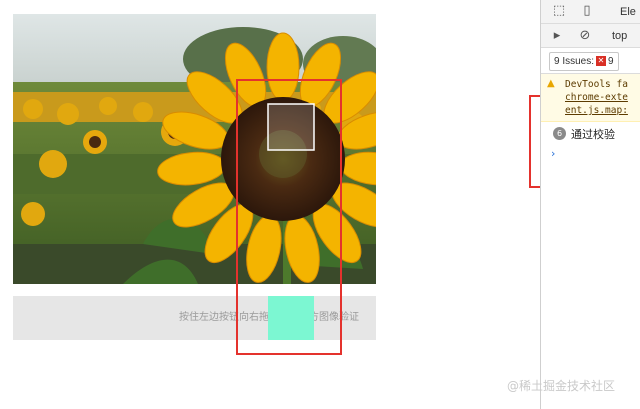 Image resolution: width=640 pixels, height=409 pixels. What do you see at coordinates (559, 11) in the screenshot?
I see `cursor-icon: ⬚` at bounding box center [559, 11].